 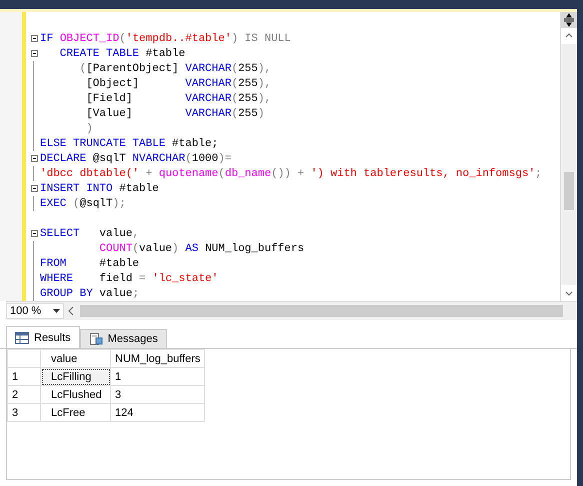 I want to click on code-line: CREATE TABLE #table, so click(x=122, y=54).